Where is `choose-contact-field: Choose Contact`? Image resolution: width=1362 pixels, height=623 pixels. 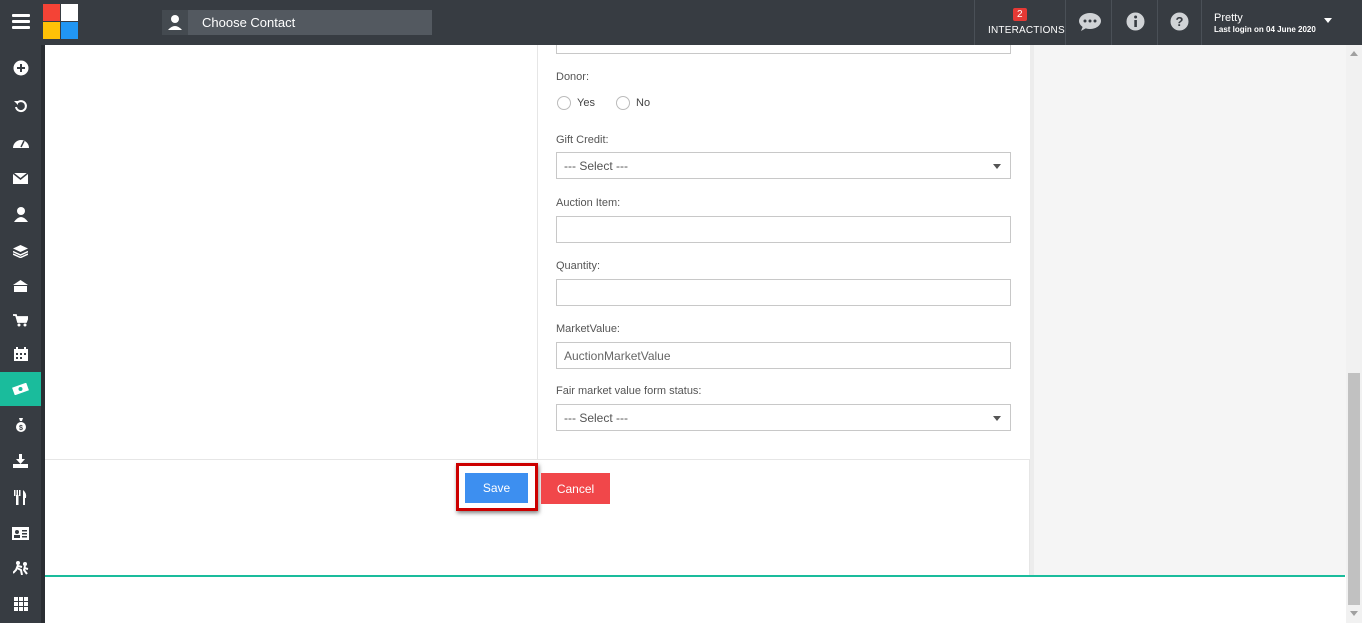 choose-contact-field: Choose Contact is located at coordinates (297, 22).